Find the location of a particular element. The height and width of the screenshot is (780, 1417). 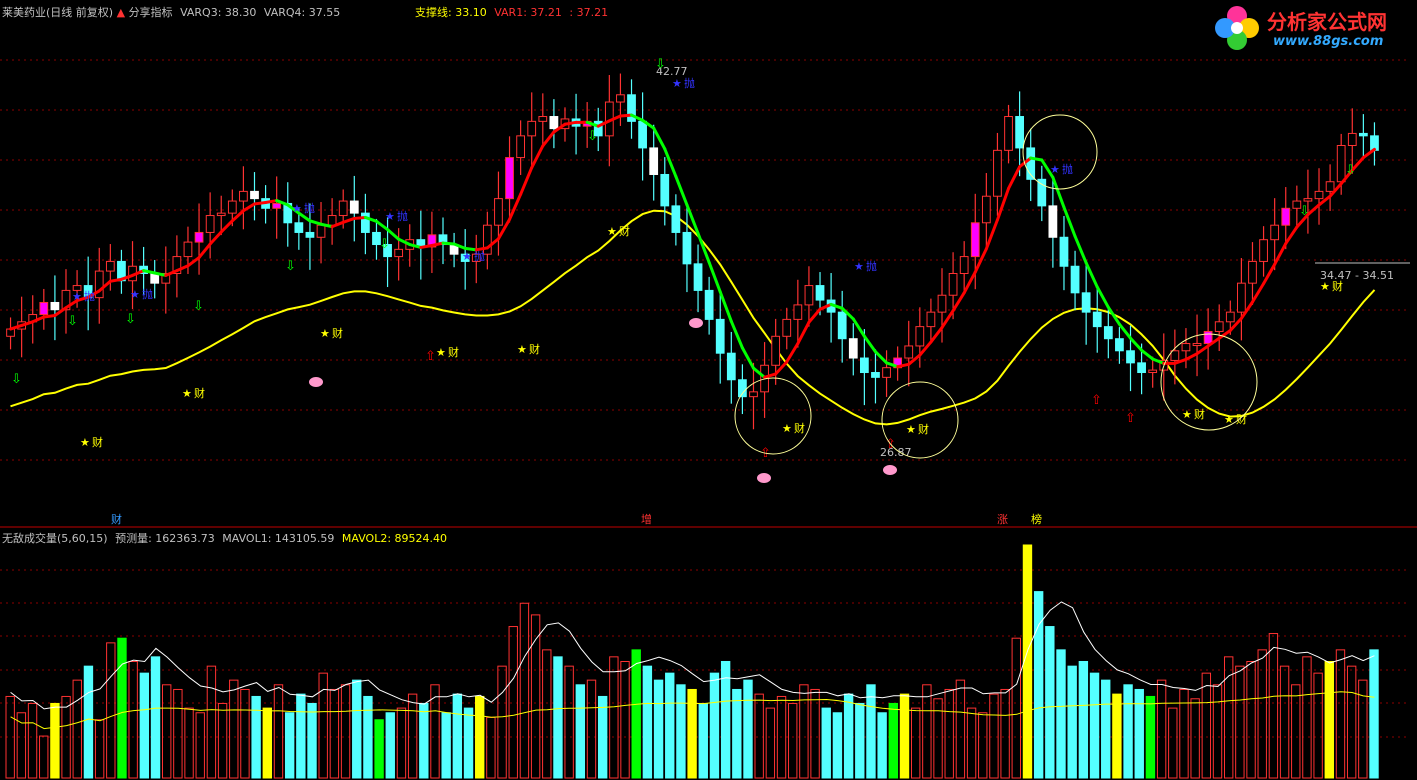

support-value: 支撑线: 33.10 is located at coordinates (451, 12).